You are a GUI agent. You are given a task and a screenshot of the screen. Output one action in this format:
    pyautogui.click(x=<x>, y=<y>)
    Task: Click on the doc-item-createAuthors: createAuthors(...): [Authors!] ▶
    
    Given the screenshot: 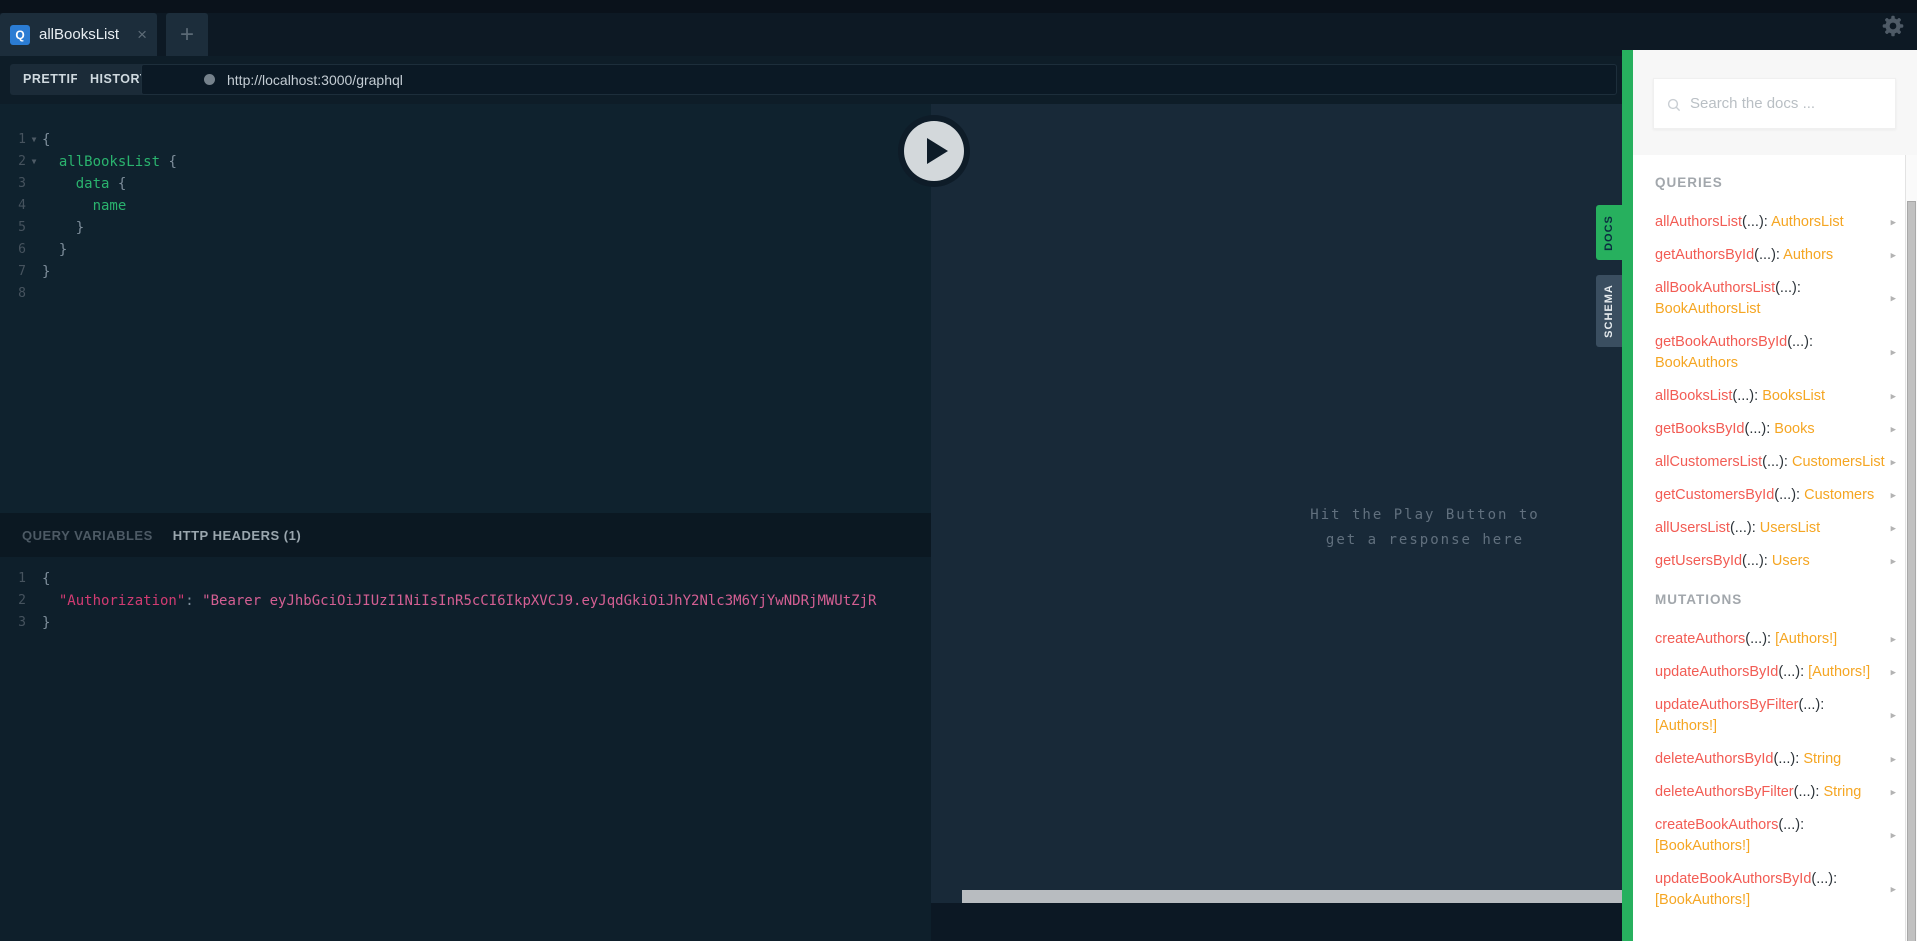 What is the action you would take?
    pyautogui.click(x=1776, y=639)
    